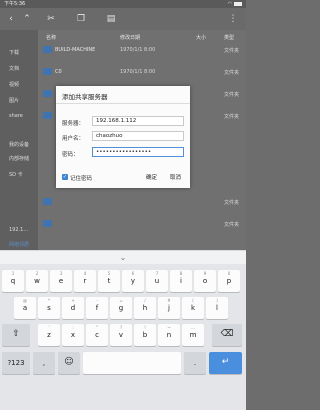  What do you see at coordinates (49, 308) in the screenshot?
I see `key-s: * s` at bounding box center [49, 308].